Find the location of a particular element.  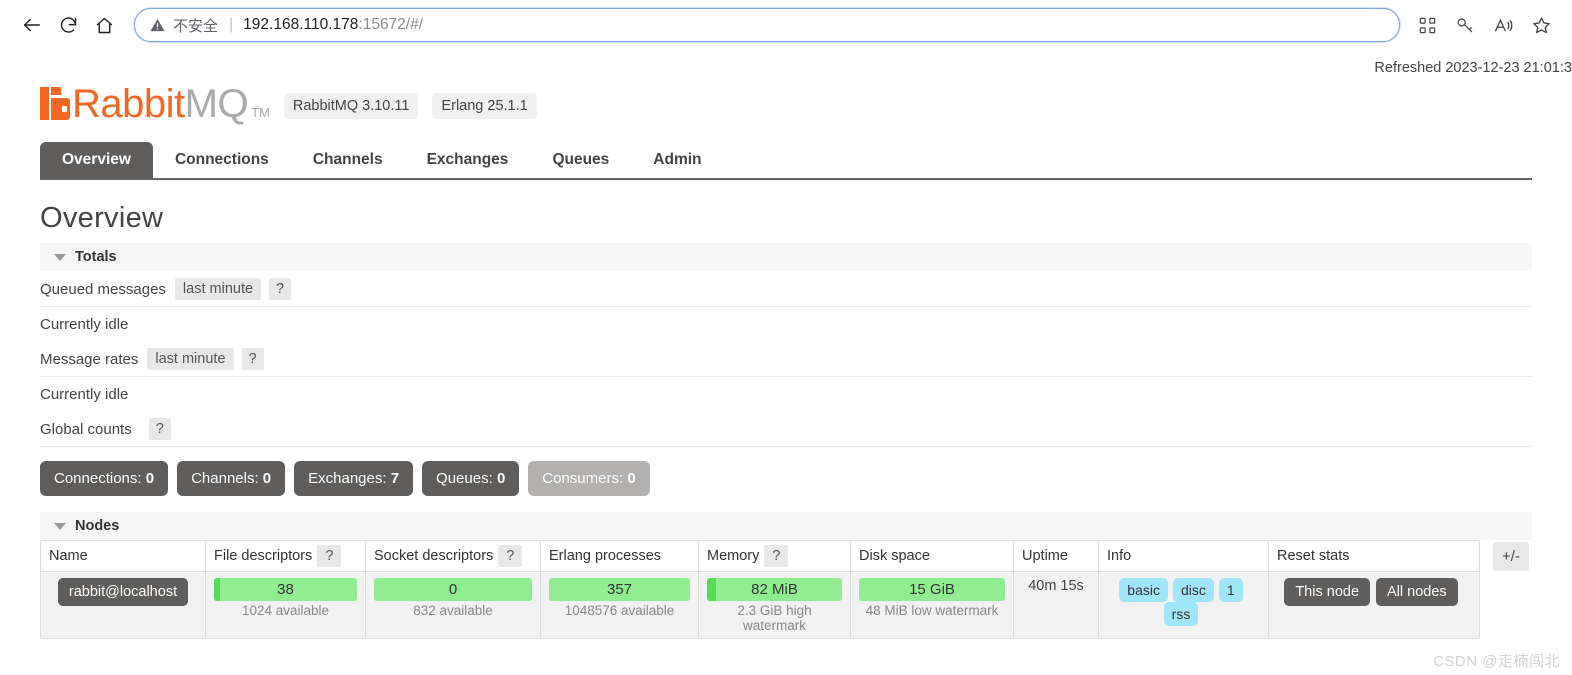

message-rates-period-select: last minute is located at coordinates (190, 359).